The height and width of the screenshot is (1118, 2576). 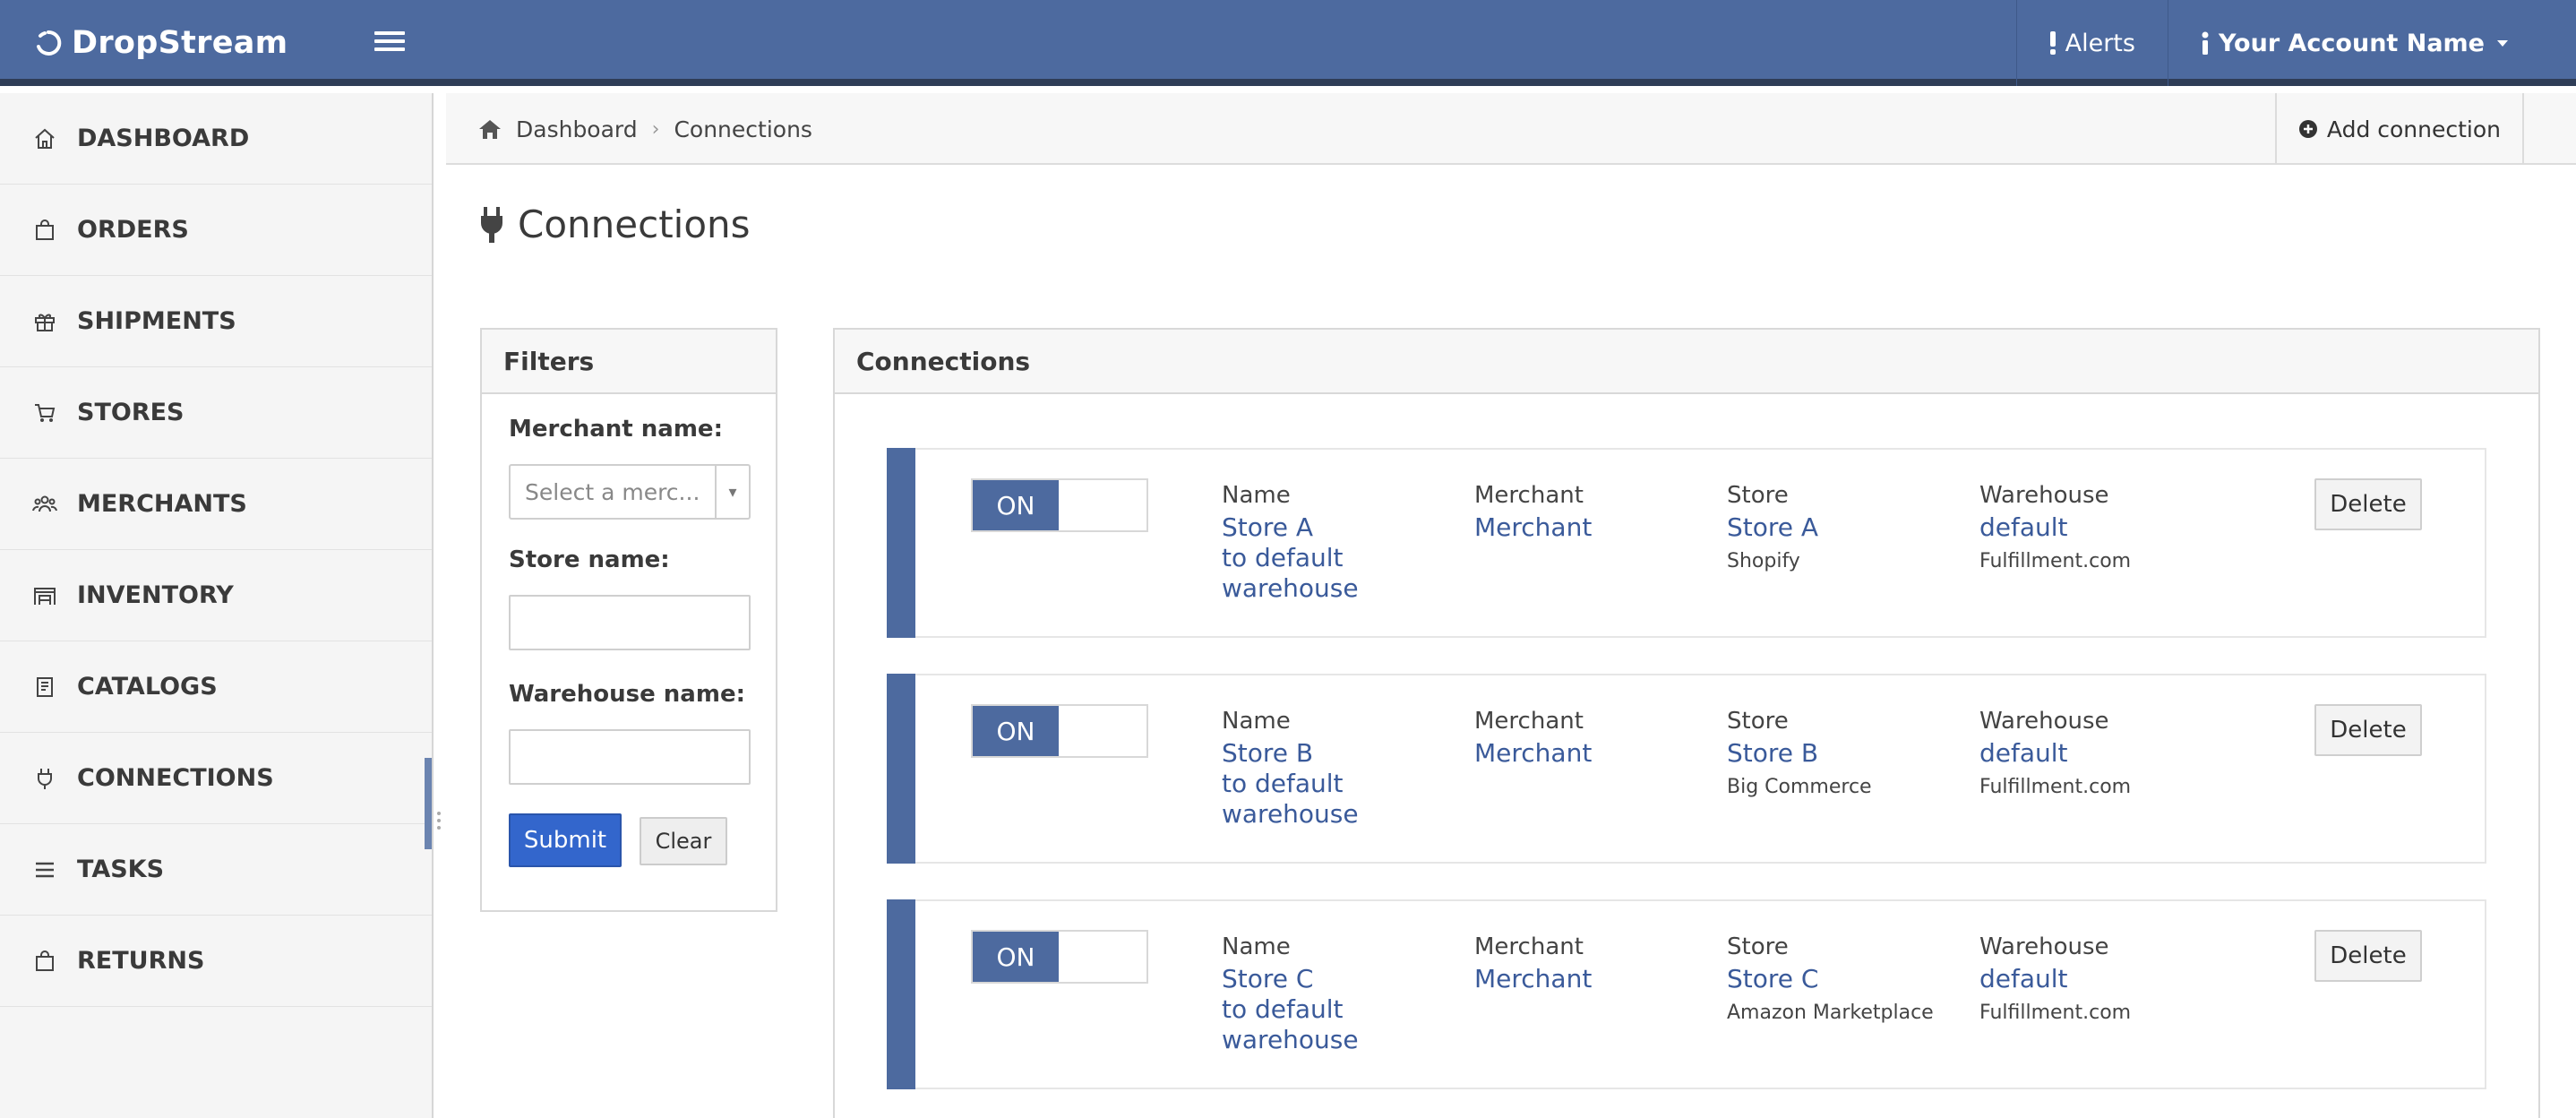 What do you see at coordinates (901, 769) in the screenshot?
I see `card-accent-bar` at bounding box center [901, 769].